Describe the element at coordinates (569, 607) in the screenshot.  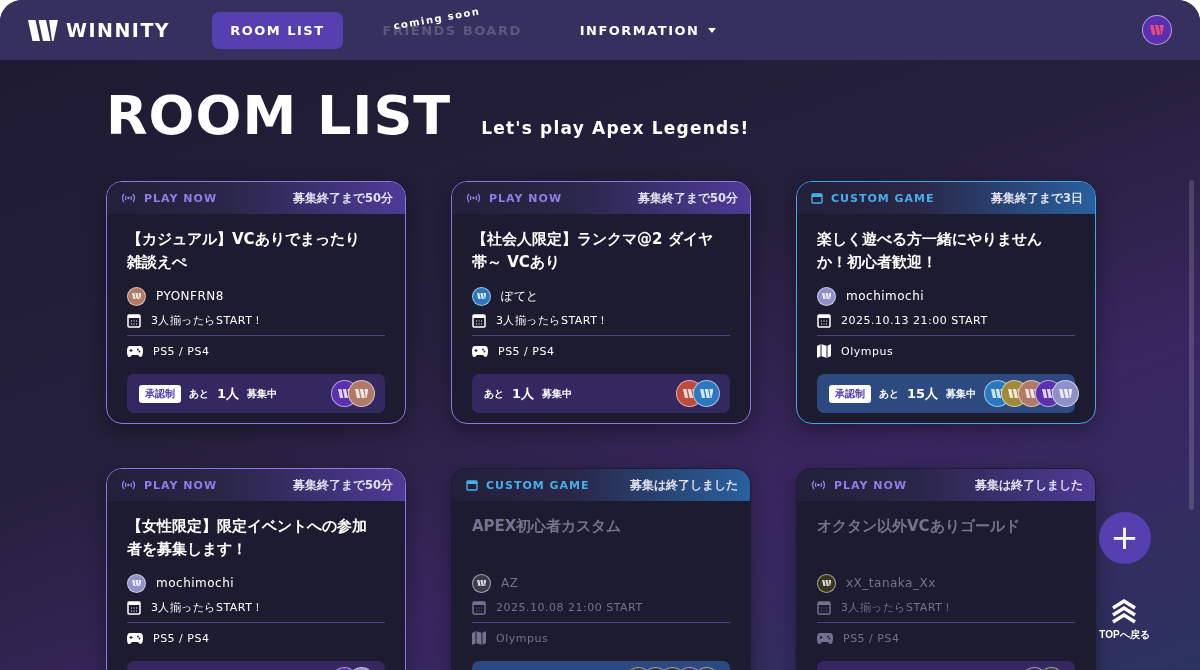
I see `start-time: 2025.10.08 21:00 START` at that location.